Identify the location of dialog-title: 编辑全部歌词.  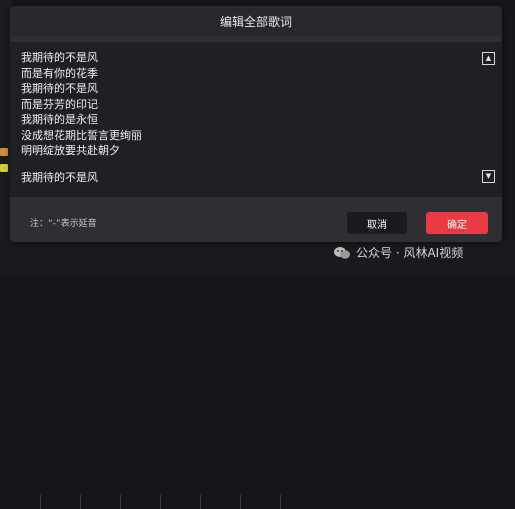
(255, 21).